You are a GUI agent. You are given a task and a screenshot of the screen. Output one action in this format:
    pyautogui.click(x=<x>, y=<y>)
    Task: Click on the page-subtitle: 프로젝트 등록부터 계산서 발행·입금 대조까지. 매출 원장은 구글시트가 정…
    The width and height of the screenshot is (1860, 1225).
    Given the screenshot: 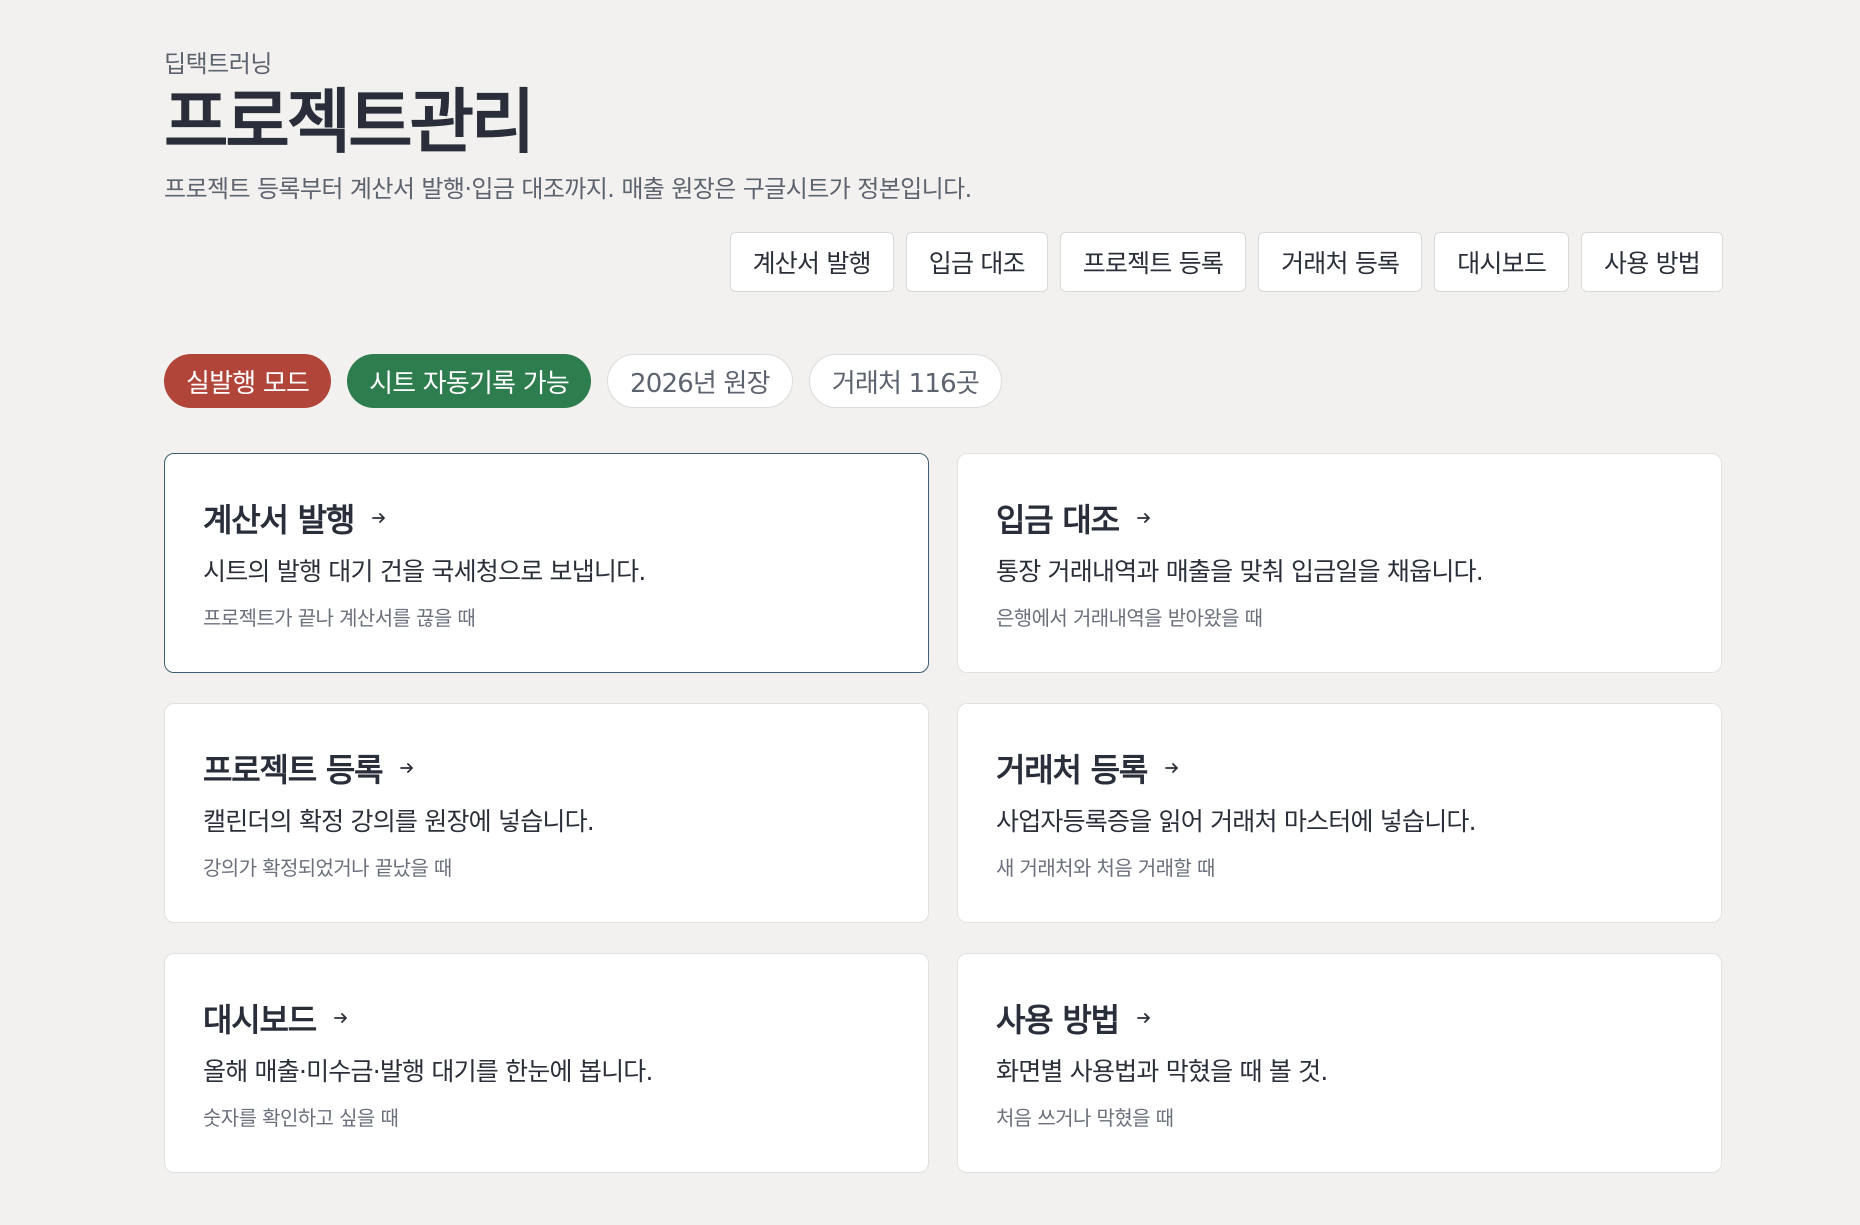 What is the action you would take?
    pyautogui.click(x=568, y=189)
    